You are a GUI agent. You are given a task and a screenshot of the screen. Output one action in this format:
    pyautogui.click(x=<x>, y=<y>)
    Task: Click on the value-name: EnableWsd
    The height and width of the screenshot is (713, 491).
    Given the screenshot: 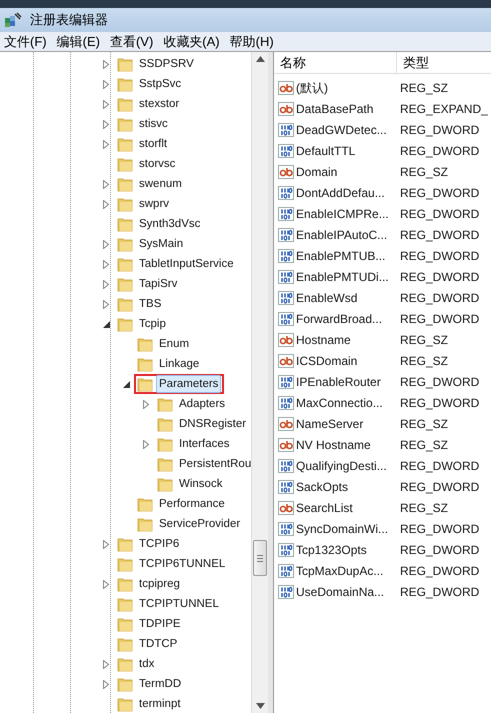 What is the action you would take?
    pyautogui.click(x=327, y=297)
    